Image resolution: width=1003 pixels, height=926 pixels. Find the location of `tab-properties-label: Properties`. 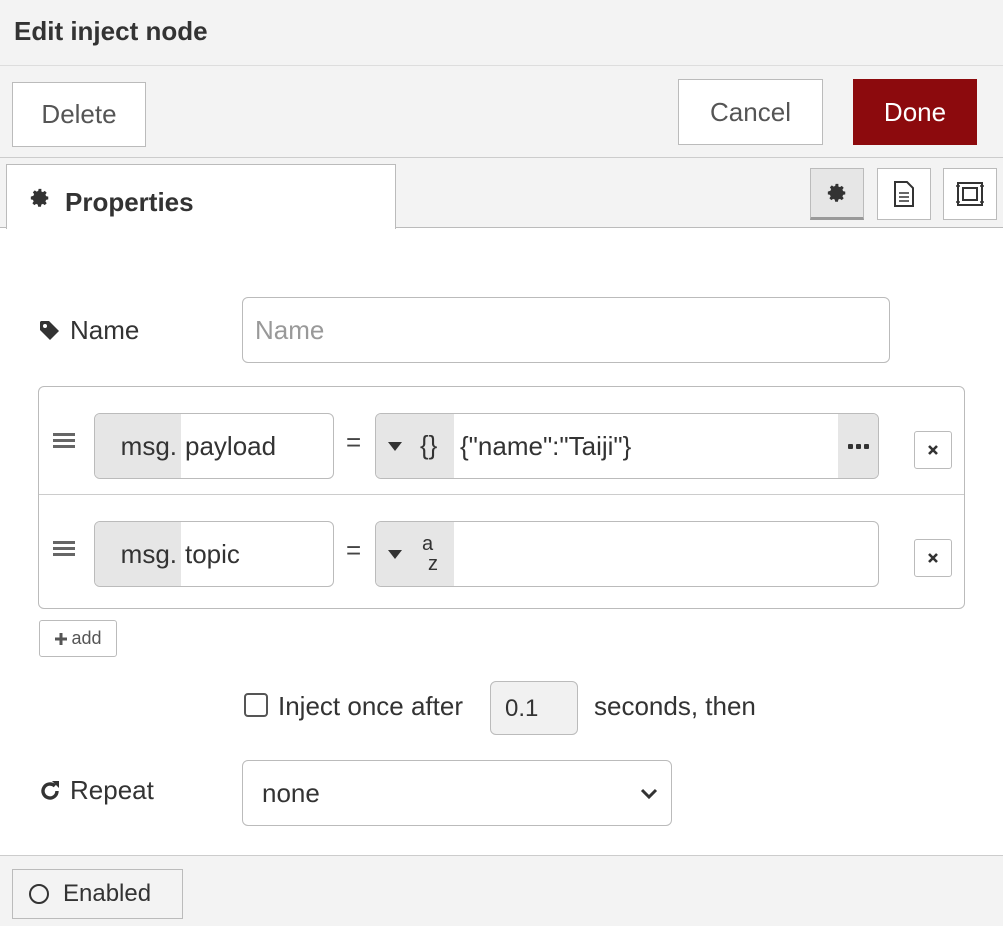

tab-properties-label: Properties is located at coordinates (129, 202).